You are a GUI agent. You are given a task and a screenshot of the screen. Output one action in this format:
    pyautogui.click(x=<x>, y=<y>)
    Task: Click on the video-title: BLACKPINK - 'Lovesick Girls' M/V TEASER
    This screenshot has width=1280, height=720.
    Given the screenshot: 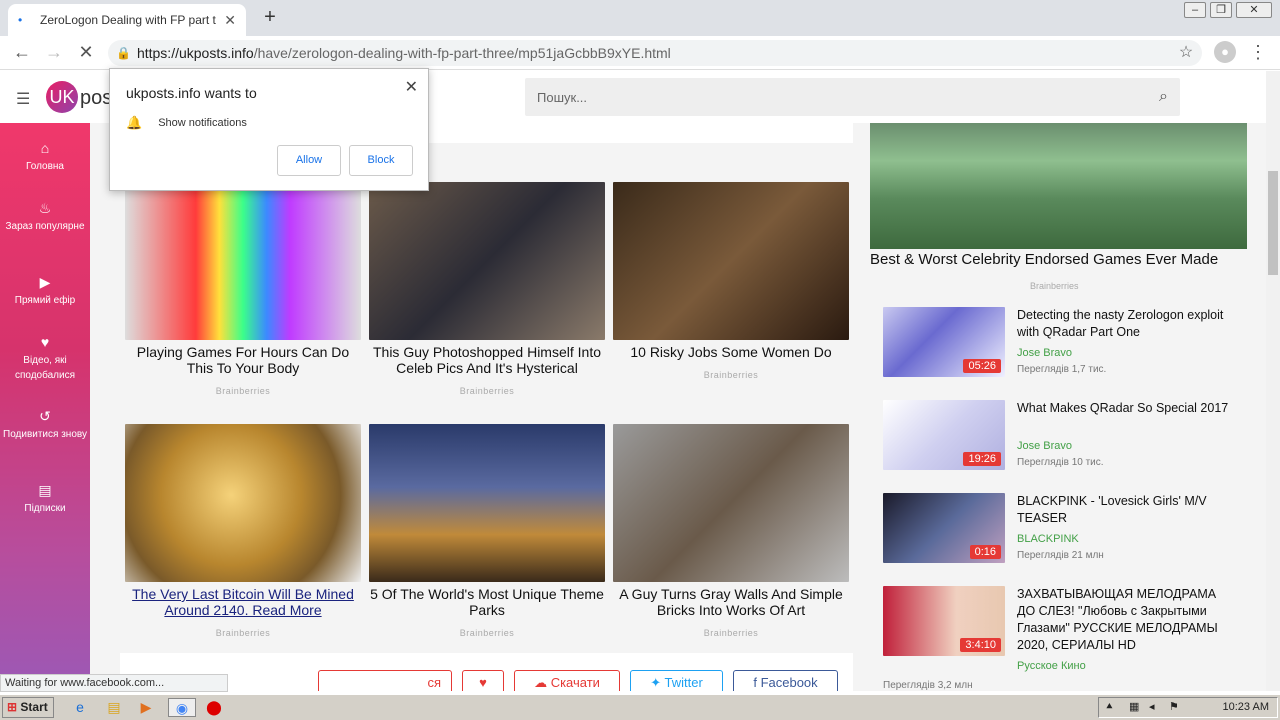 What is the action you would take?
    pyautogui.click(x=1127, y=510)
    